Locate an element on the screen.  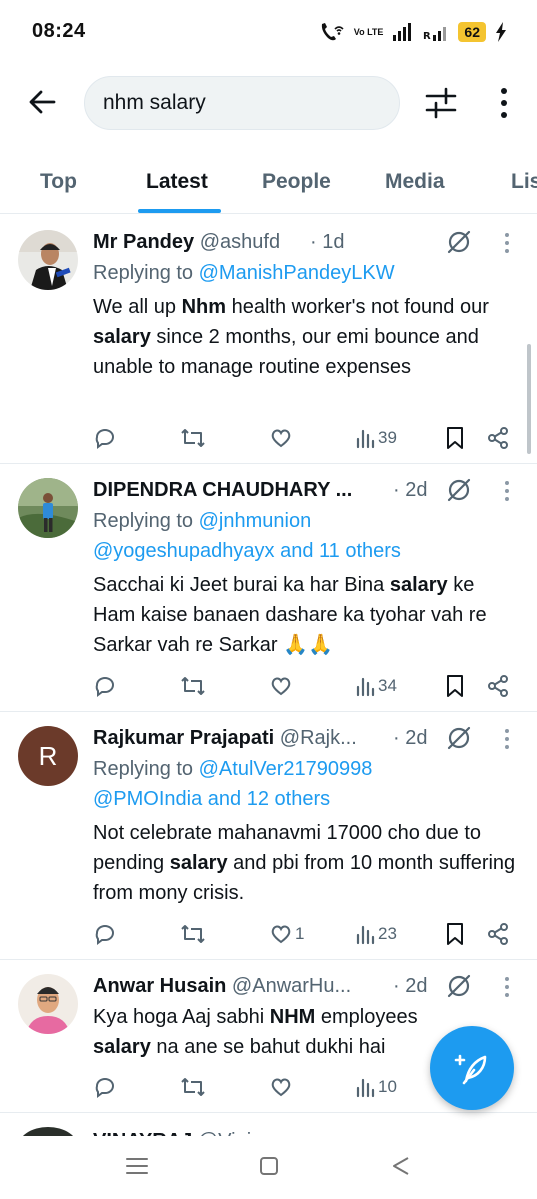
heart-icon is located at coordinates (281, 438).